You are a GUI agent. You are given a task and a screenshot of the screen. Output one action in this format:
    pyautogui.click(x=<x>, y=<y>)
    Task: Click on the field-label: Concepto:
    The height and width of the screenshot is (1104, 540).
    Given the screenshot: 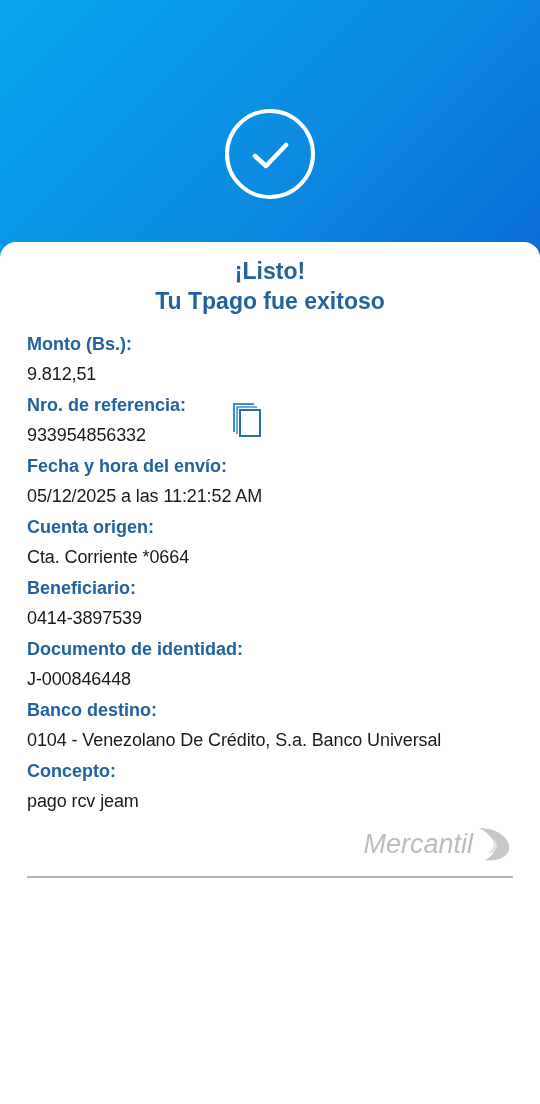 What is the action you would take?
    pyautogui.click(x=71, y=771)
    